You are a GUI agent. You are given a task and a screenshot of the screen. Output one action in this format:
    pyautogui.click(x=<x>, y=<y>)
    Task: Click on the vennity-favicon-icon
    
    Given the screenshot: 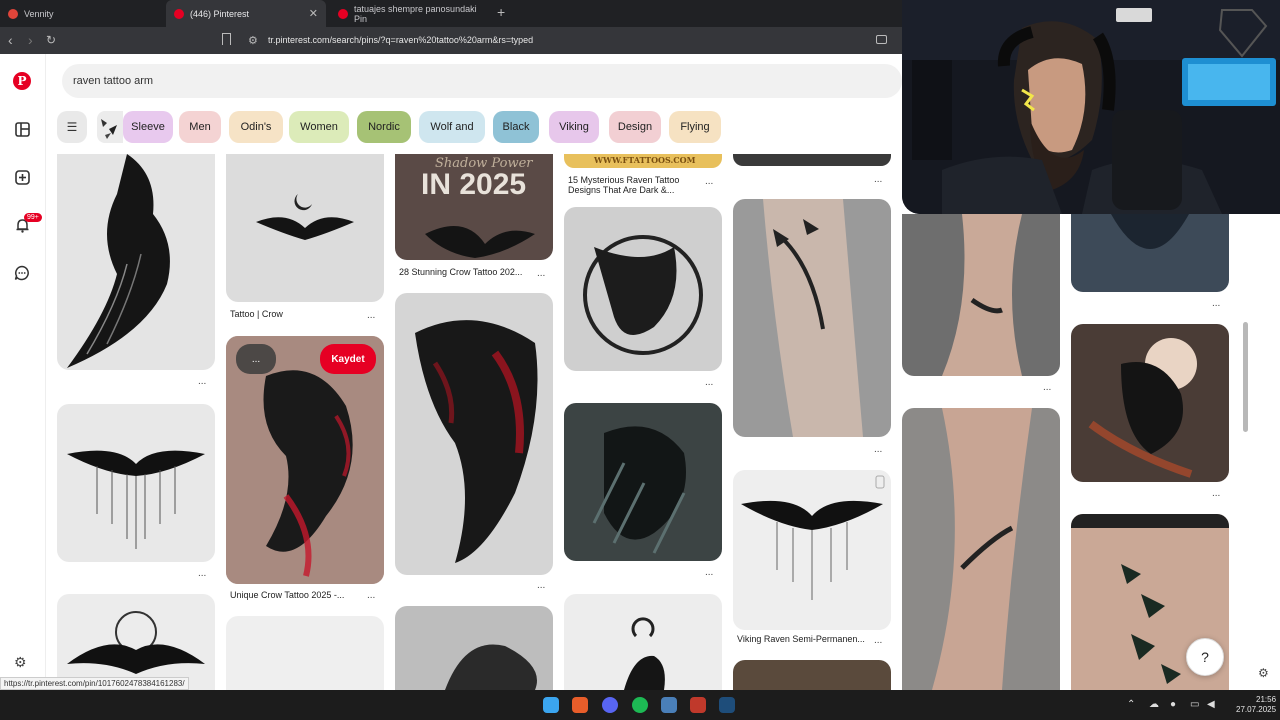 What is the action you would take?
    pyautogui.click(x=13, y=13)
    